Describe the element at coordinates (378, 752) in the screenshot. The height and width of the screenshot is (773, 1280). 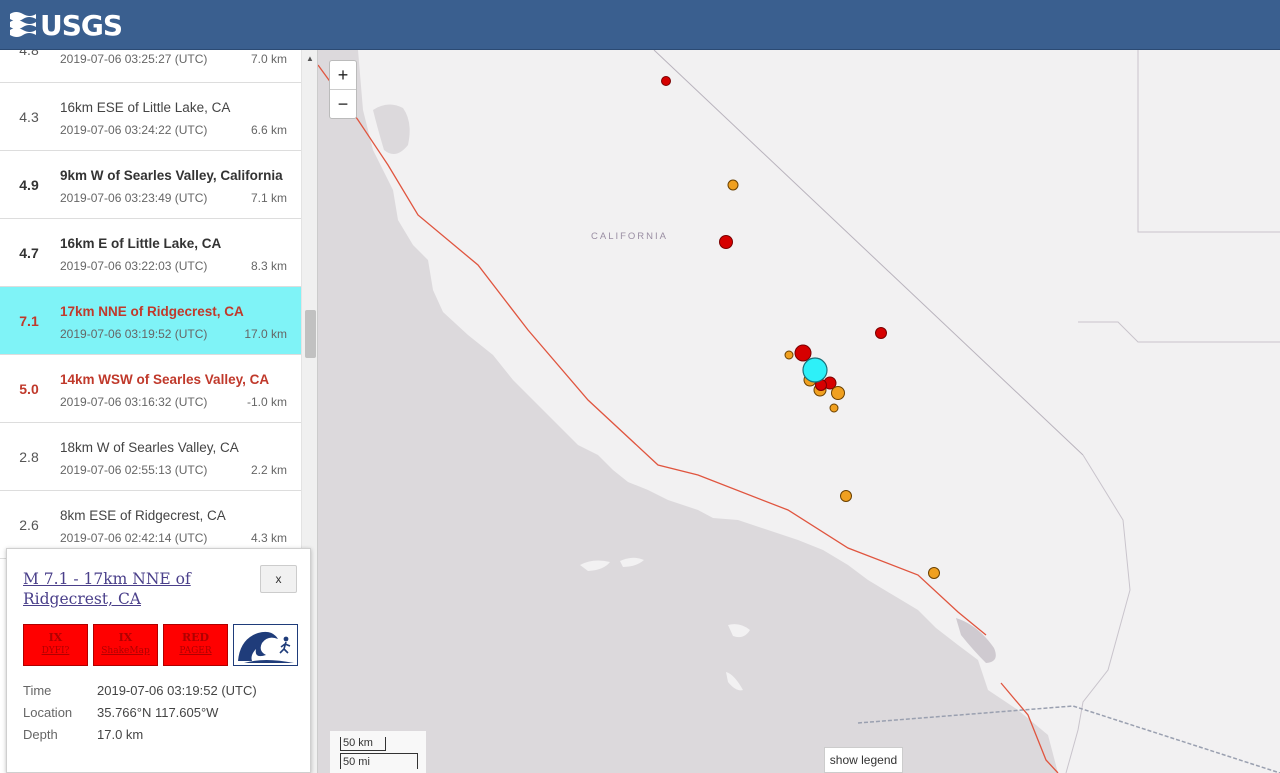
I see `map-scale: 50 km 50 mi` at that location.